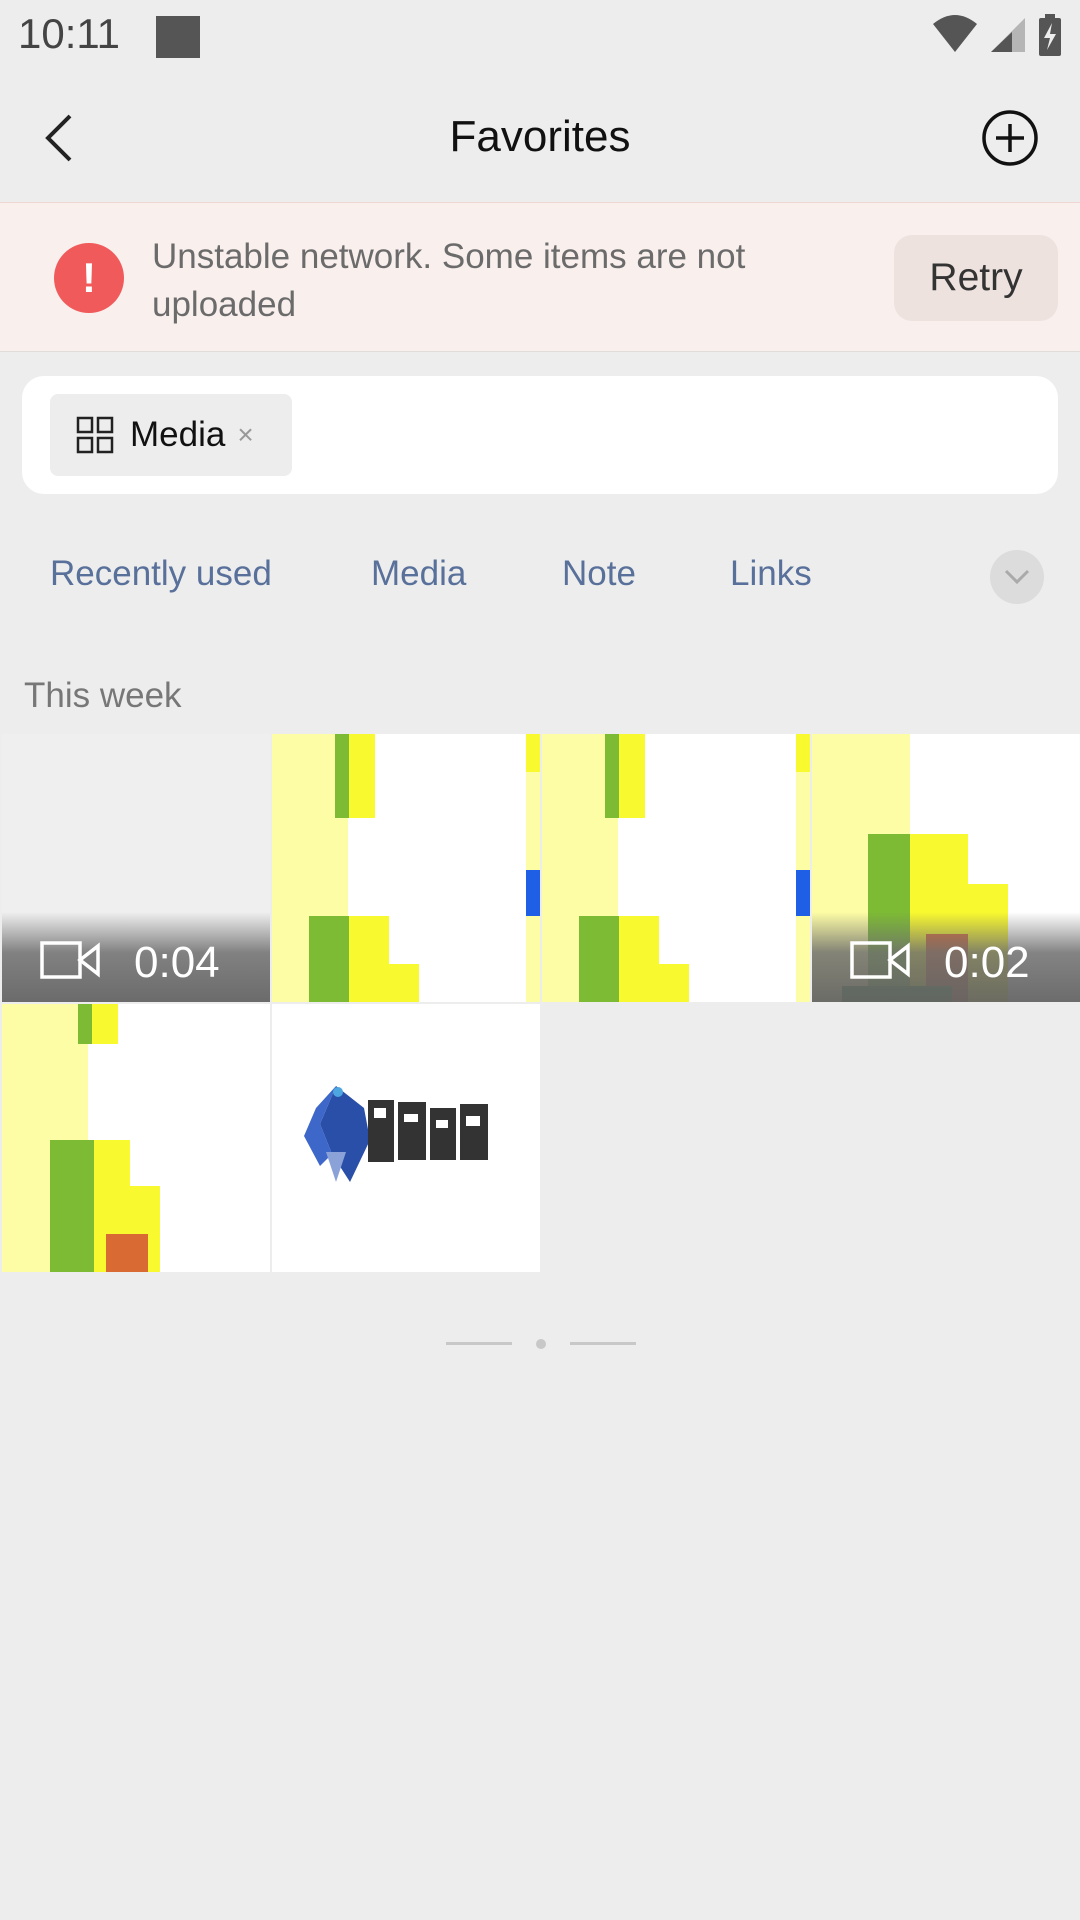 The width and height of the screenshot is (1080, 1920). Describe the element at coordinates (540, 38) in the screenshot. I see `status-bar: 10:11` at that location.